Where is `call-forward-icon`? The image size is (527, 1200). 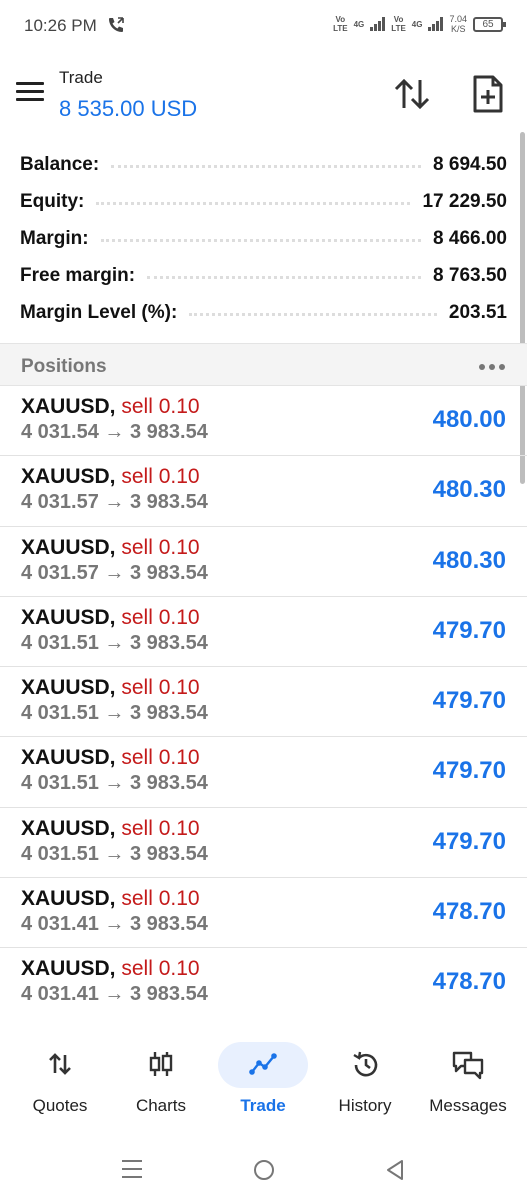
call-forward-icon is located at coordinates (116, 24).